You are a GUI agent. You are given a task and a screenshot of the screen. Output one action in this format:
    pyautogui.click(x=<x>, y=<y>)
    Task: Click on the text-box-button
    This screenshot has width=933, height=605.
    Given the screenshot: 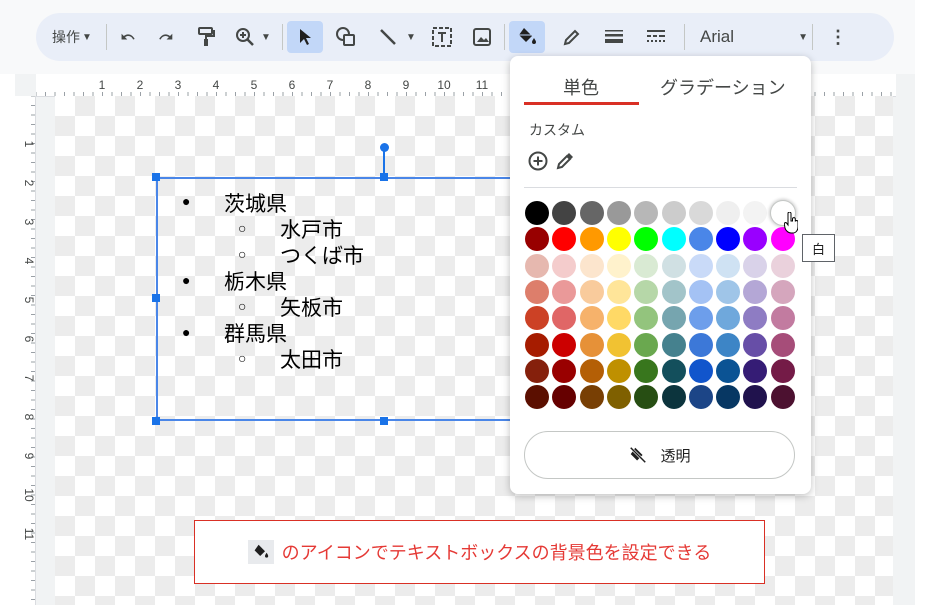 What is the action you would take?
    pyautogui.click(x=442, y=37)
    